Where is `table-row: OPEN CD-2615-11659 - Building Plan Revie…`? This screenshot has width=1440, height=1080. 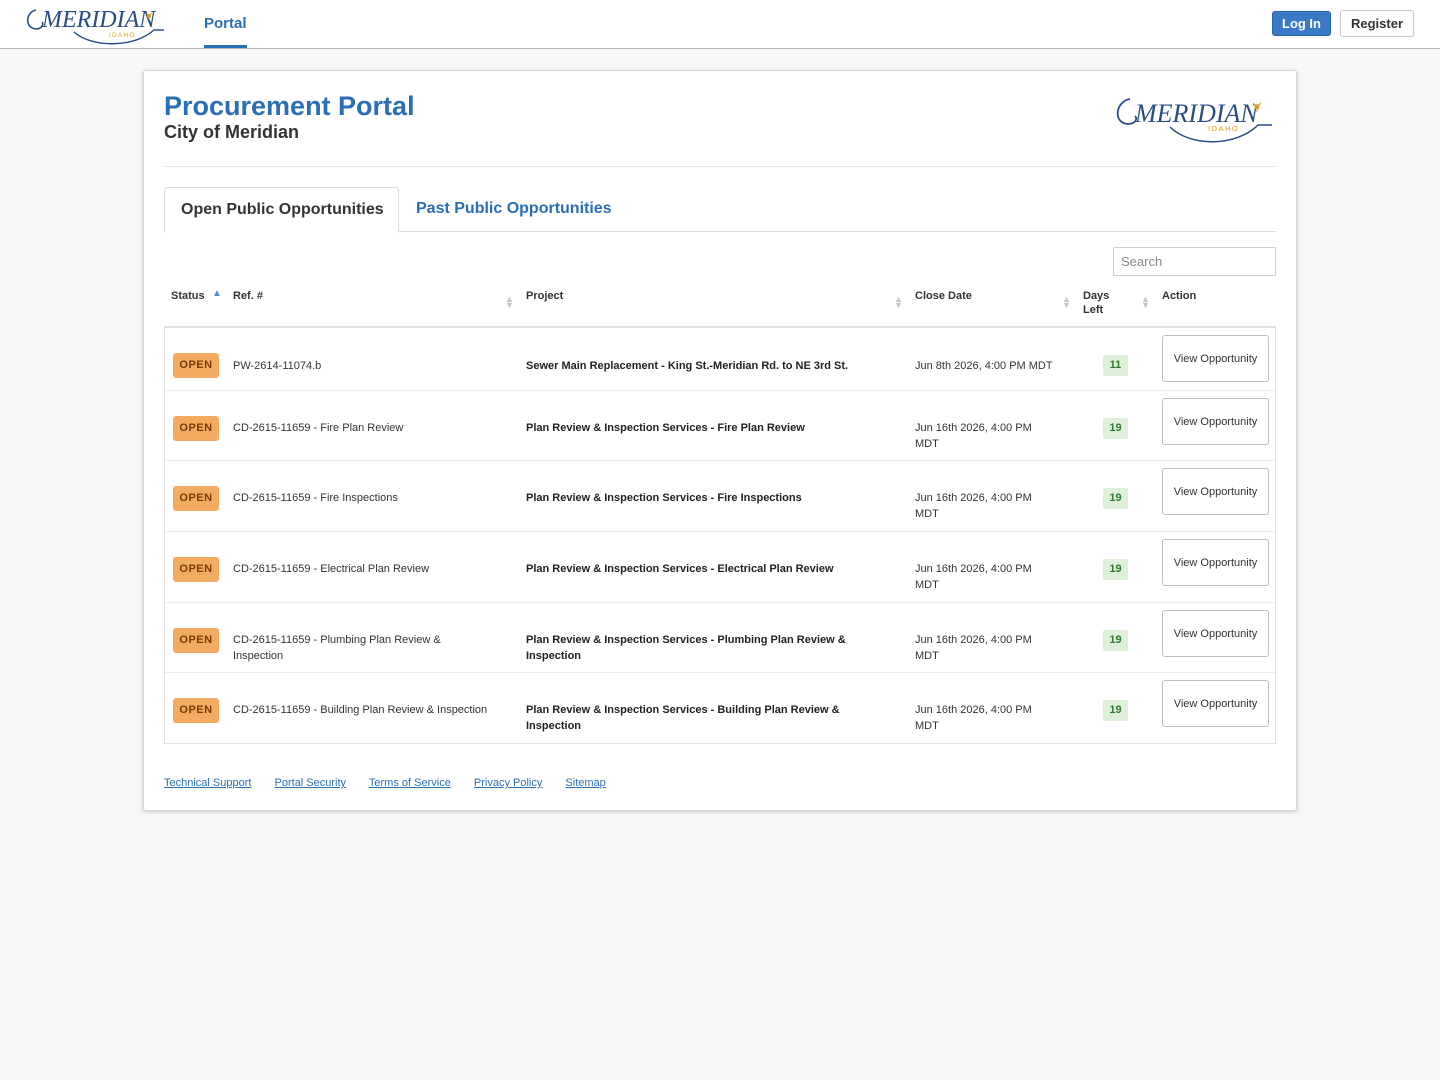
table-row: OPEN CD-2615-11659 - Building Plan Revie… is located at coordinates (720, 707).